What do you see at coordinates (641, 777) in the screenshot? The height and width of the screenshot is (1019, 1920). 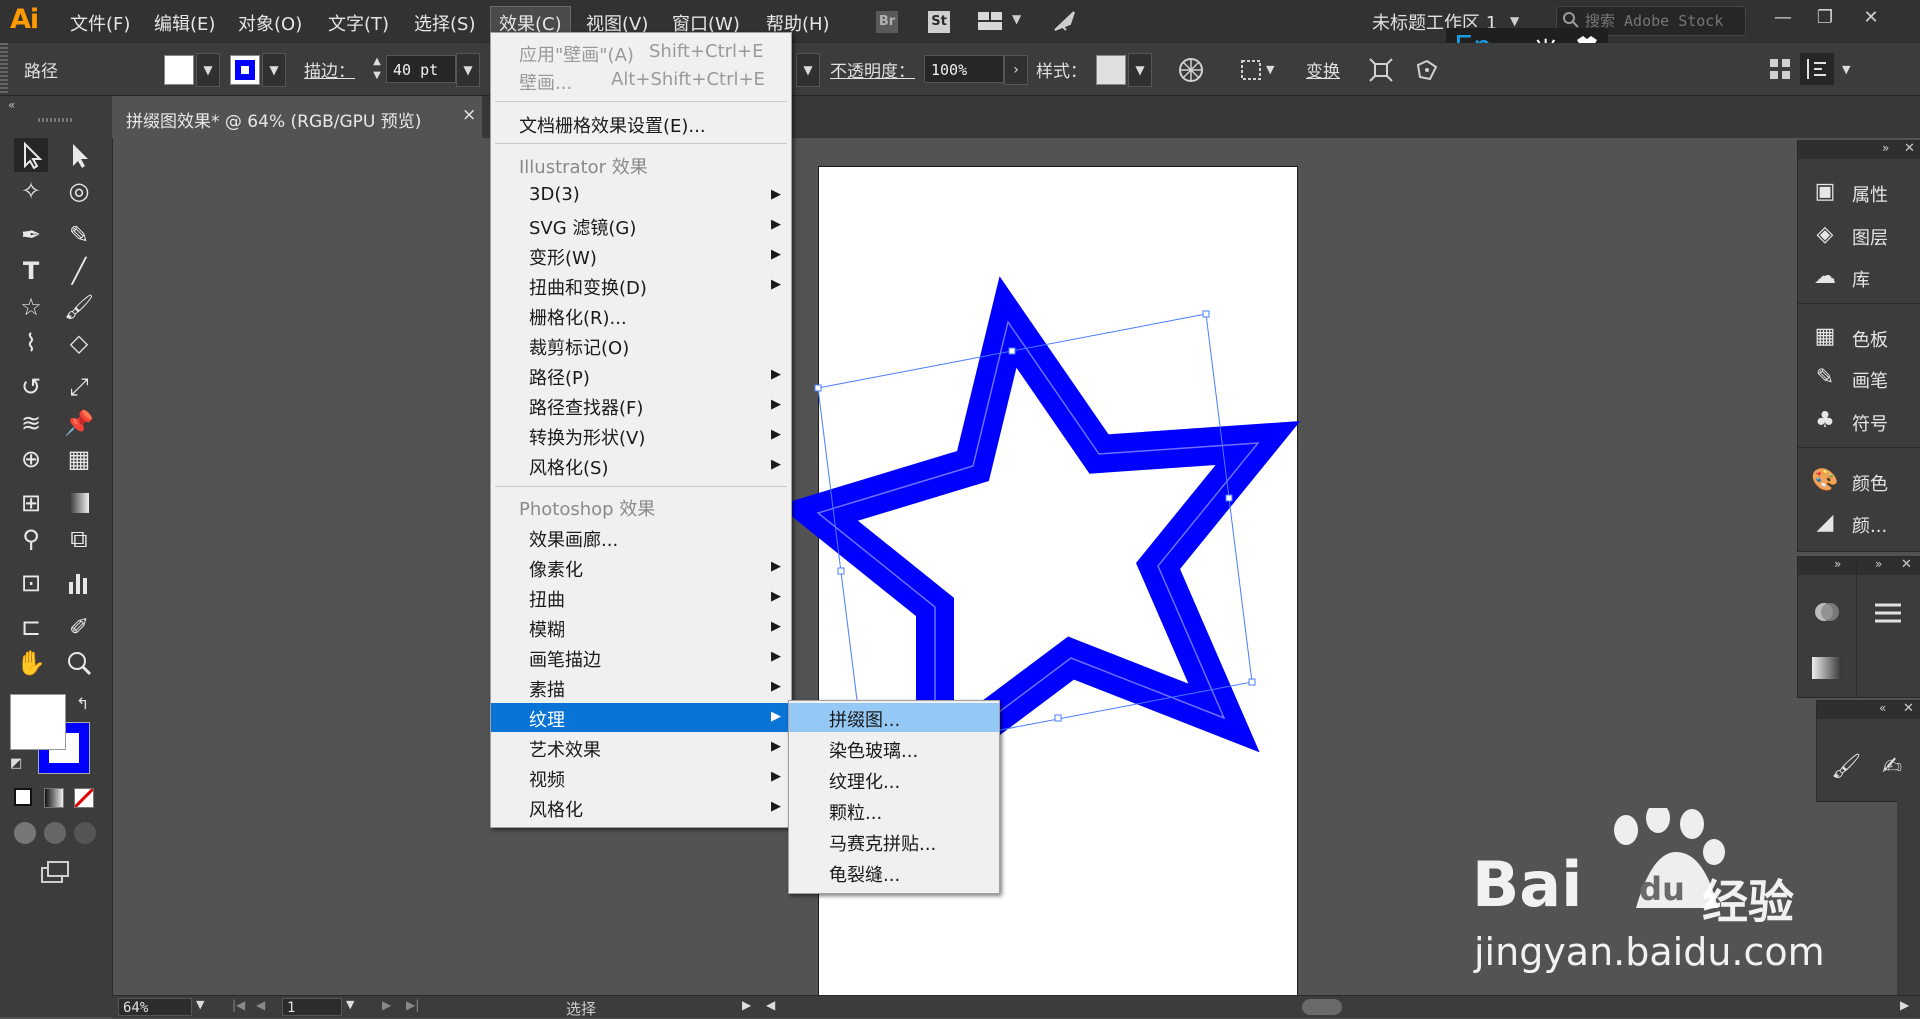 I see `menu-item-video: 视频 ▶` at bounding box center [641, 777].